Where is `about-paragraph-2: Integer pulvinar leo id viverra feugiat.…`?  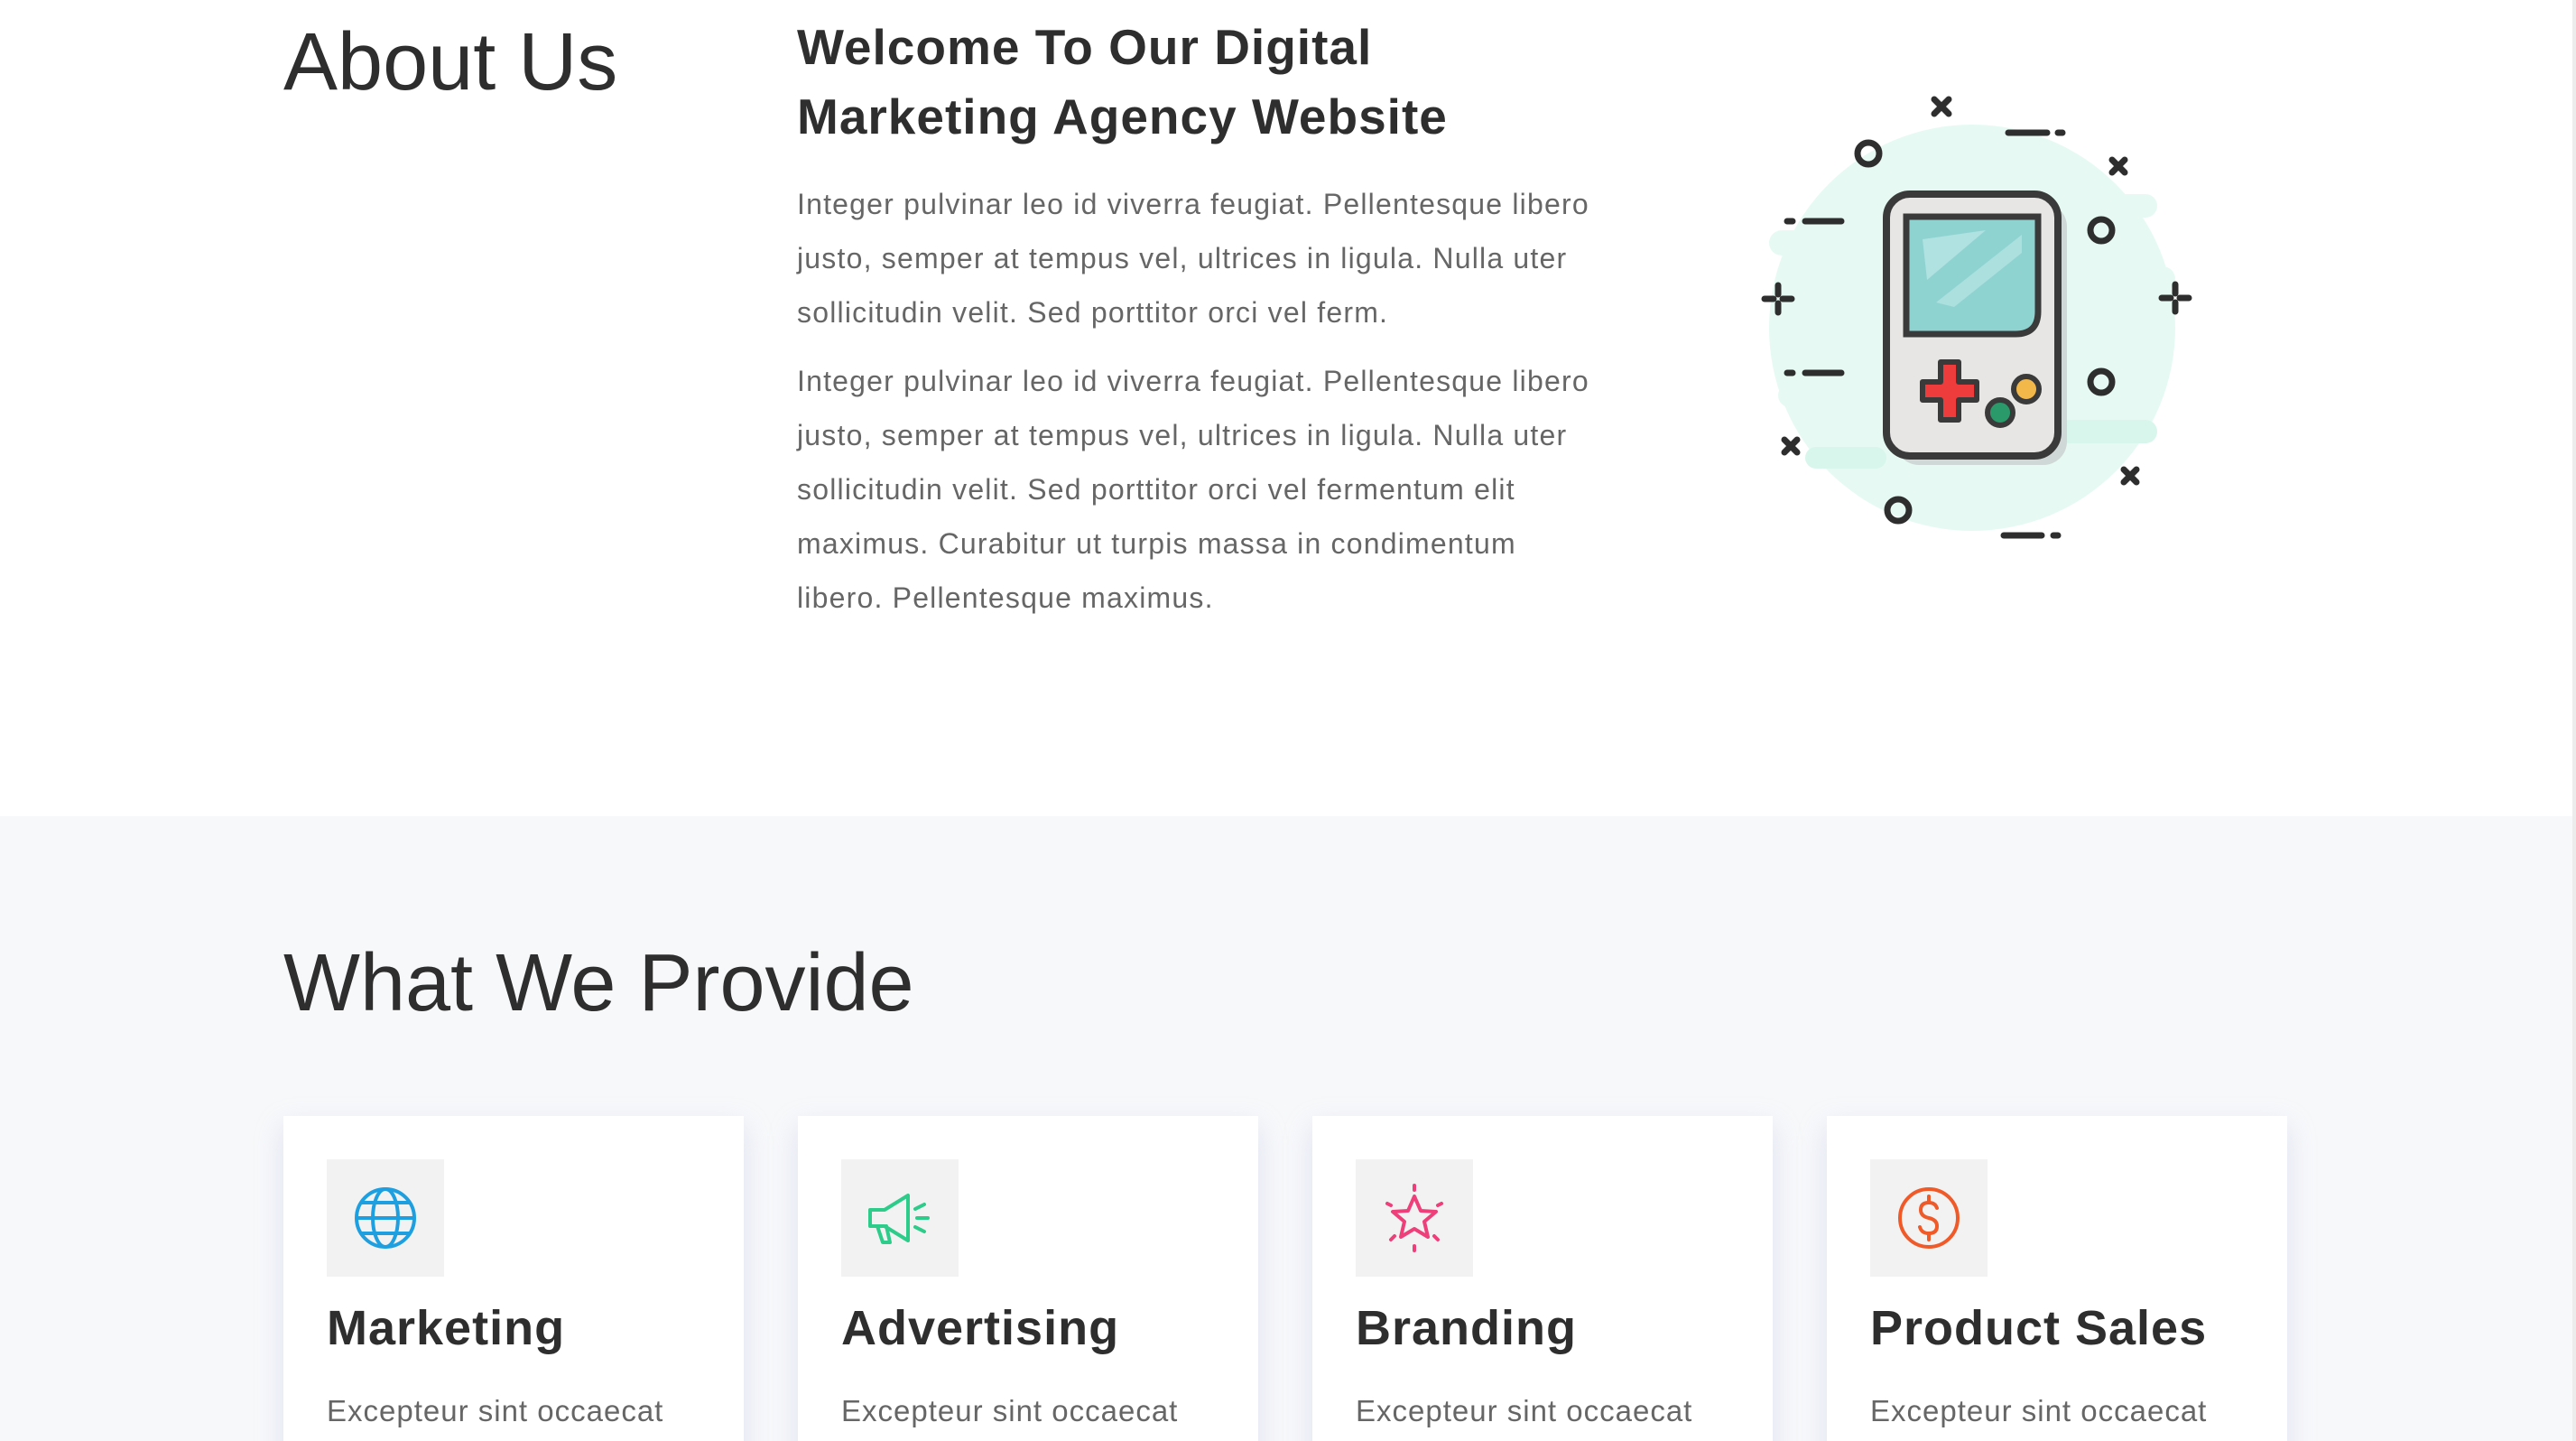
about-paragraph-2: Integer pulvinar leo id viverra feugiat.… is located at coordinates (1193, 489).